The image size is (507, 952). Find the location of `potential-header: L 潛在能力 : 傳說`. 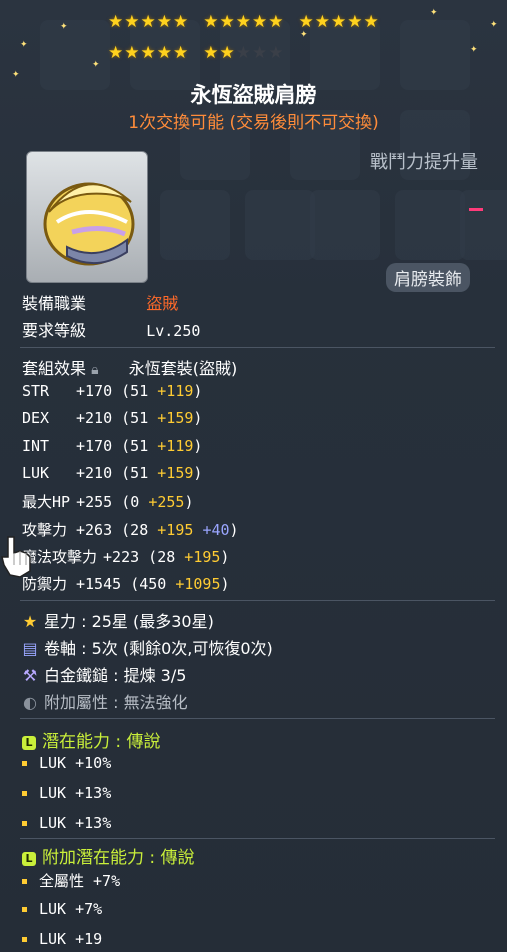

potential-header: L 潛在能力 : 傳說 is located at coordinates (91, 739).